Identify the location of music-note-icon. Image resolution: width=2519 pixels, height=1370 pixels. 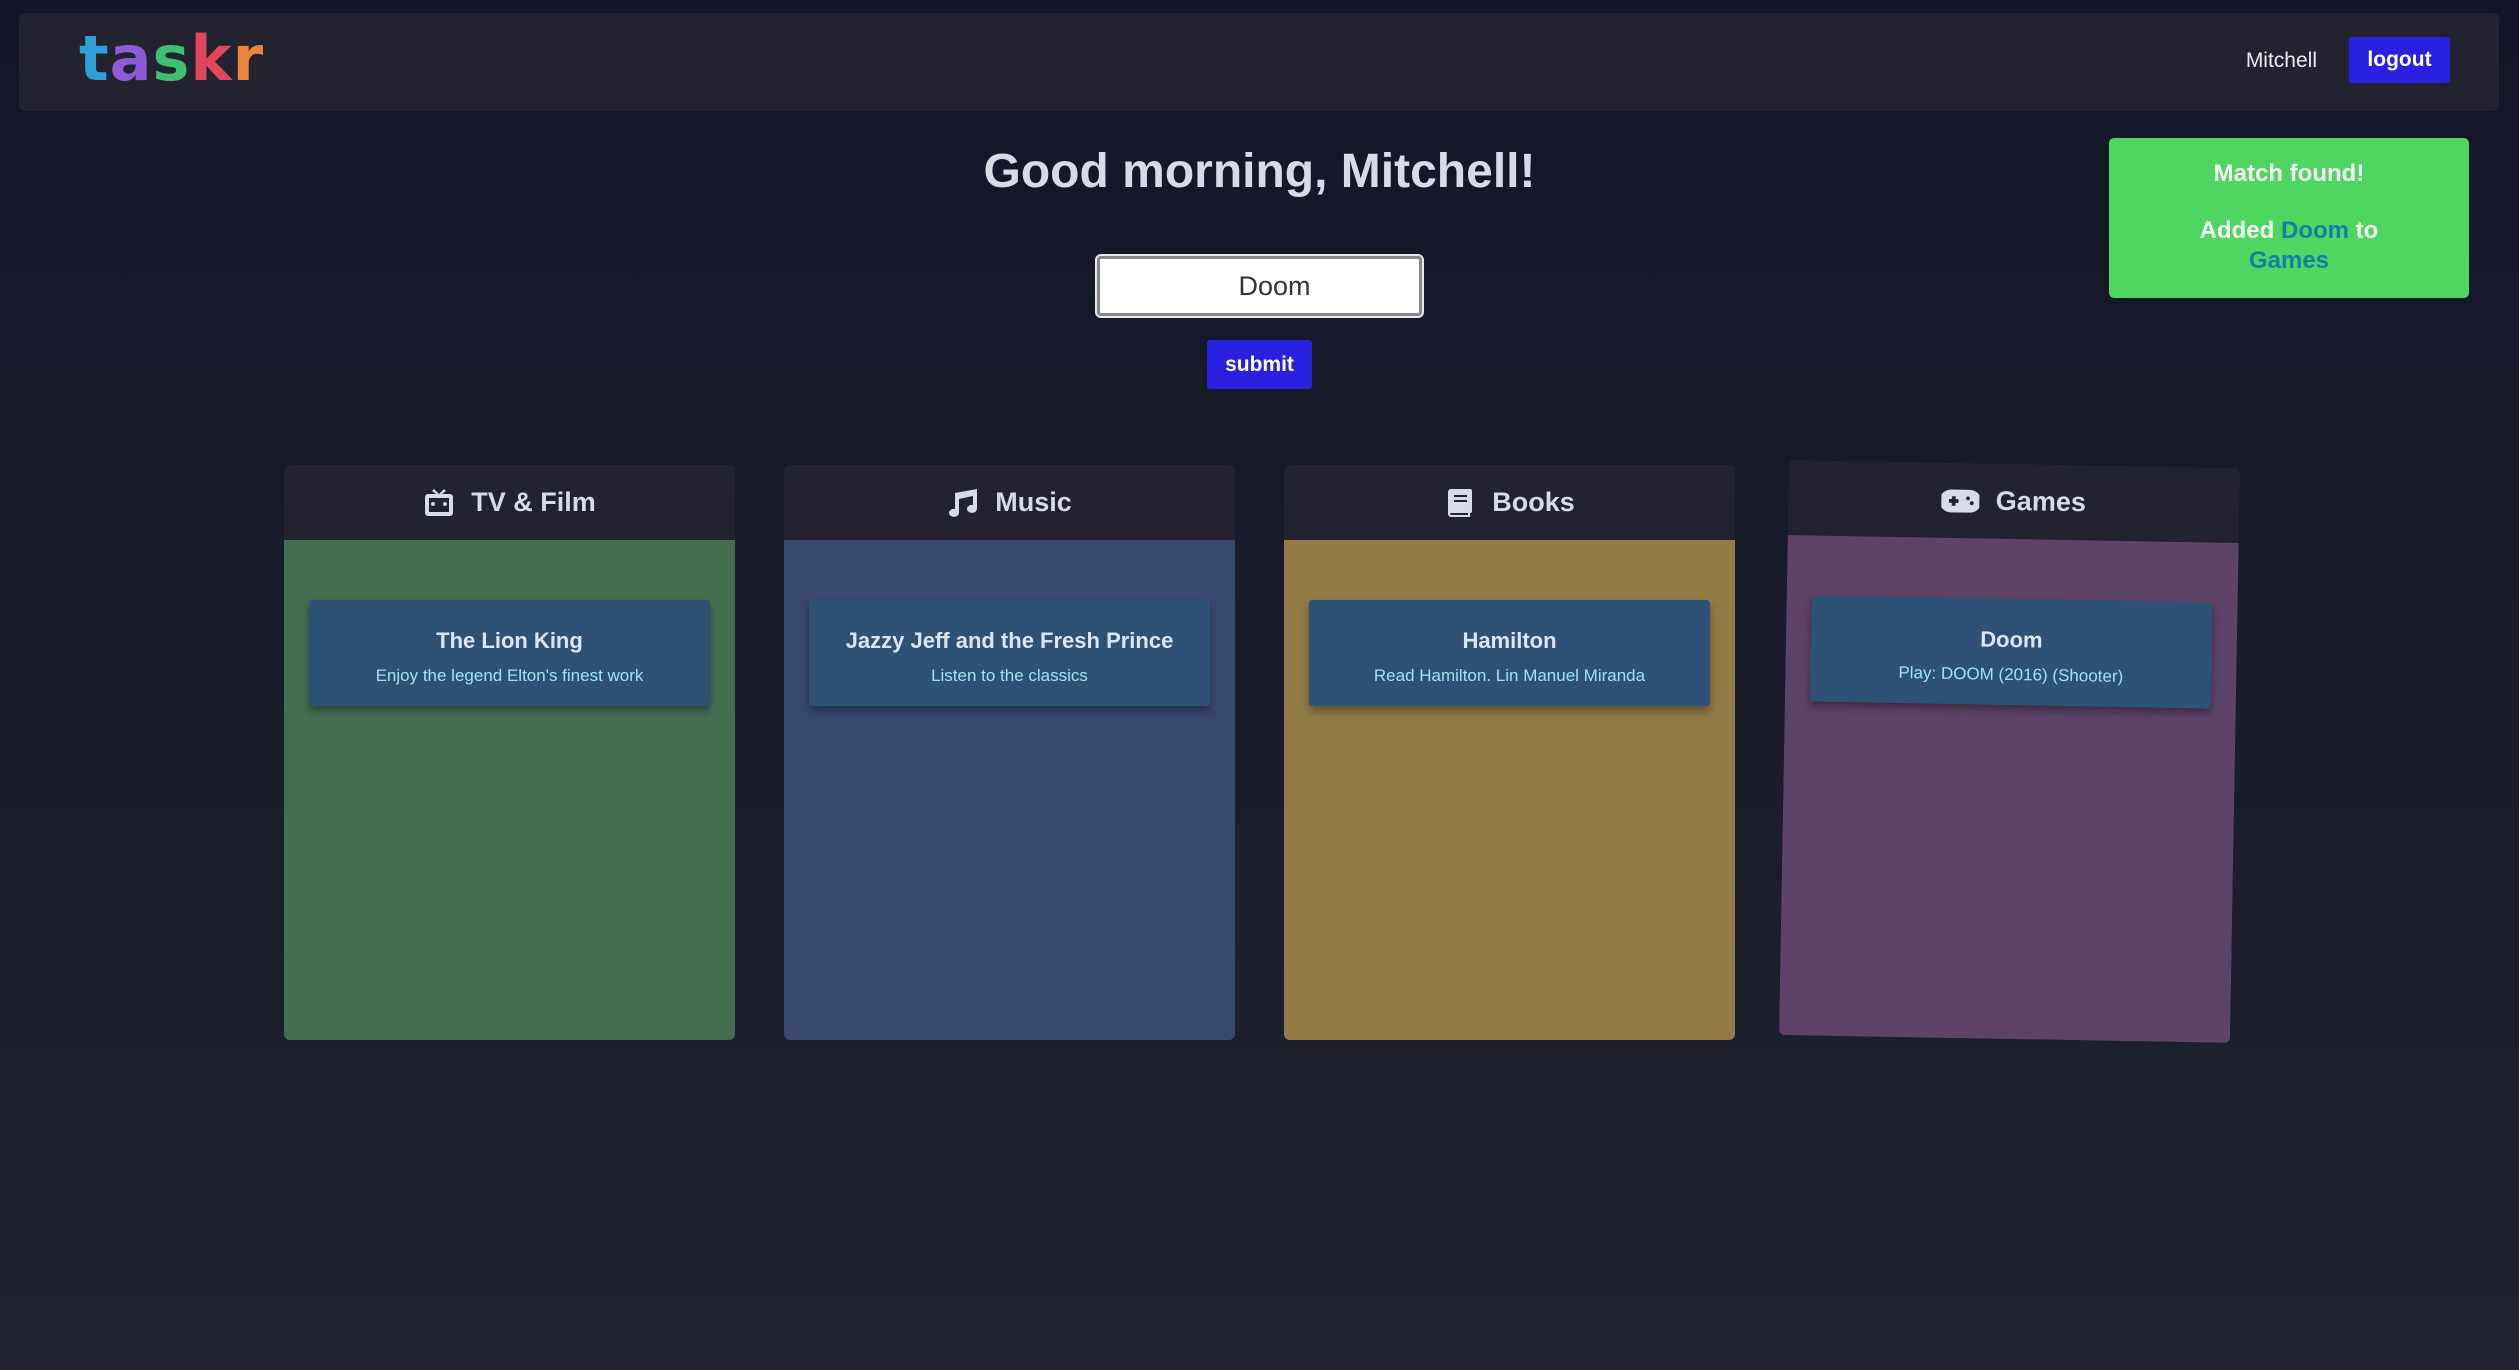
(963, 502).